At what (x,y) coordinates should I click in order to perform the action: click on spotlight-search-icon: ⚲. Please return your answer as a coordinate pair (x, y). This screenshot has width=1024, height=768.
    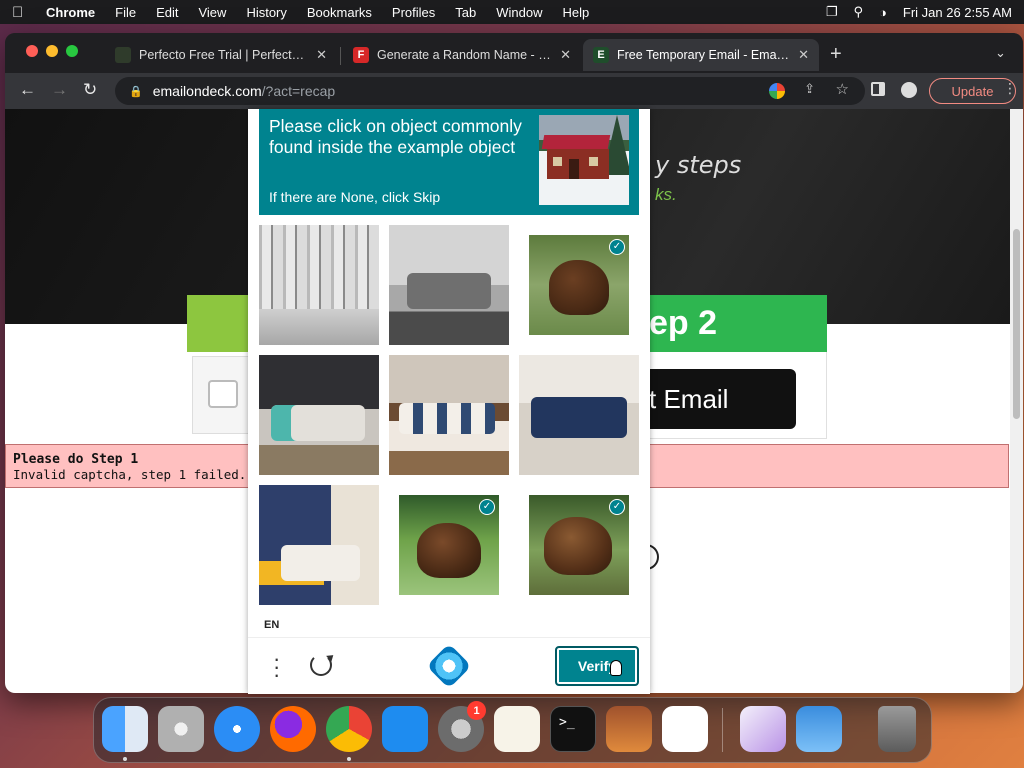
    Looking at the image, I should click on (858, 12).